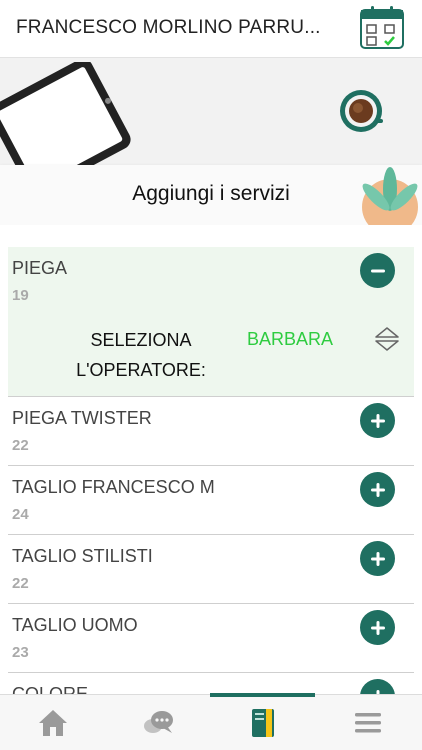 The width and height of the screenshot is (422, 750). Describe the element at coordinates (290, 339) in the screenshot. I see `operator-select: BARBARA` at that location.